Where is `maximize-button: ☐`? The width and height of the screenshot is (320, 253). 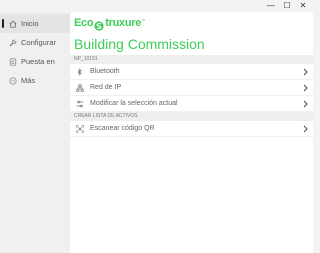 maximize-button: ☐ is located at coordinates (287, 6).